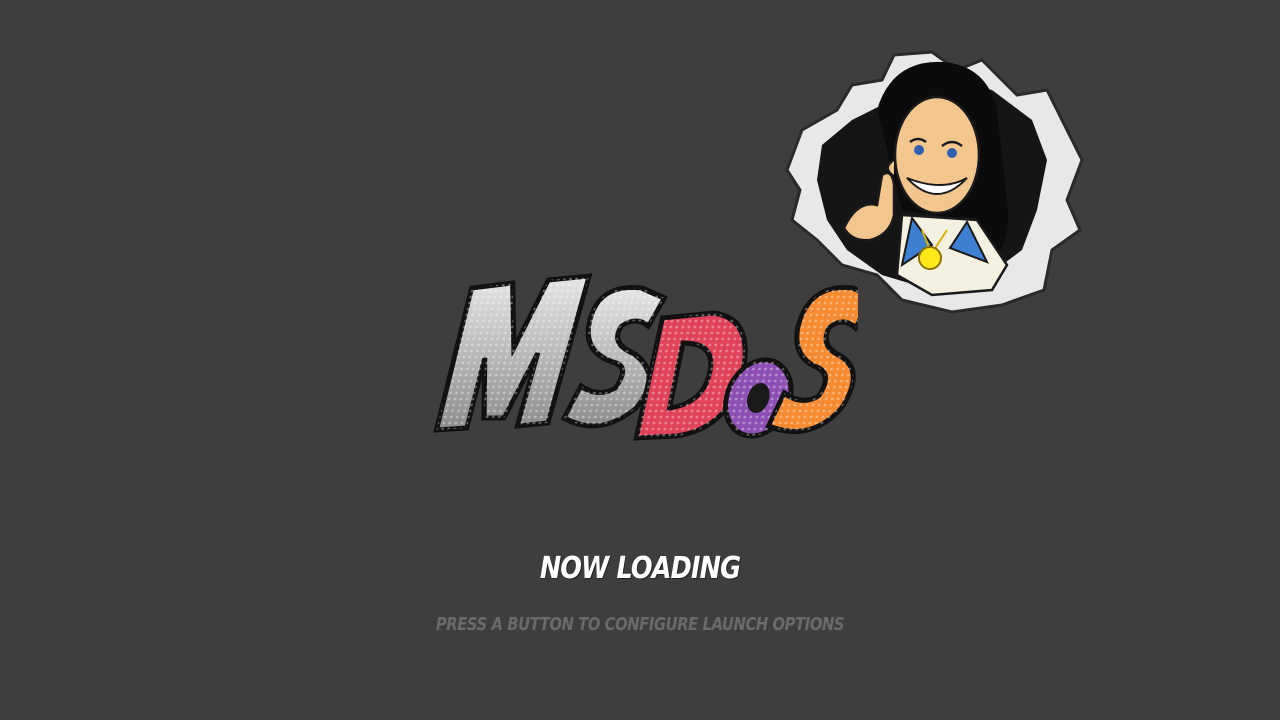 The height and width of the screenshot is (720, 1280). Describe the element at coordinates (640, 568) in the screenshot. I see `now-loading-text: NOW LOADING` at that location.